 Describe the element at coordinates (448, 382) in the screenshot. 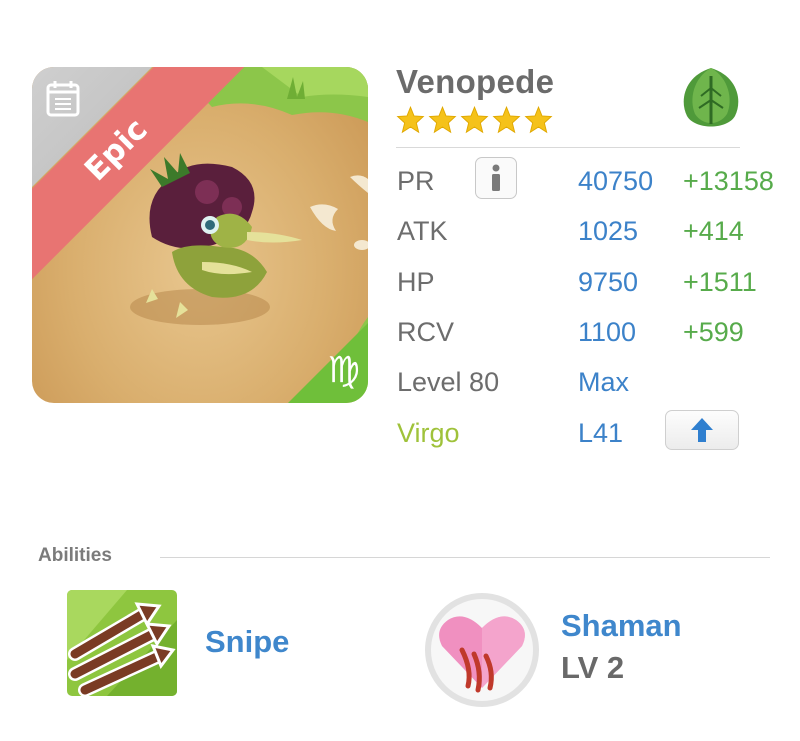

I see `level-label: Level 80` at that location.